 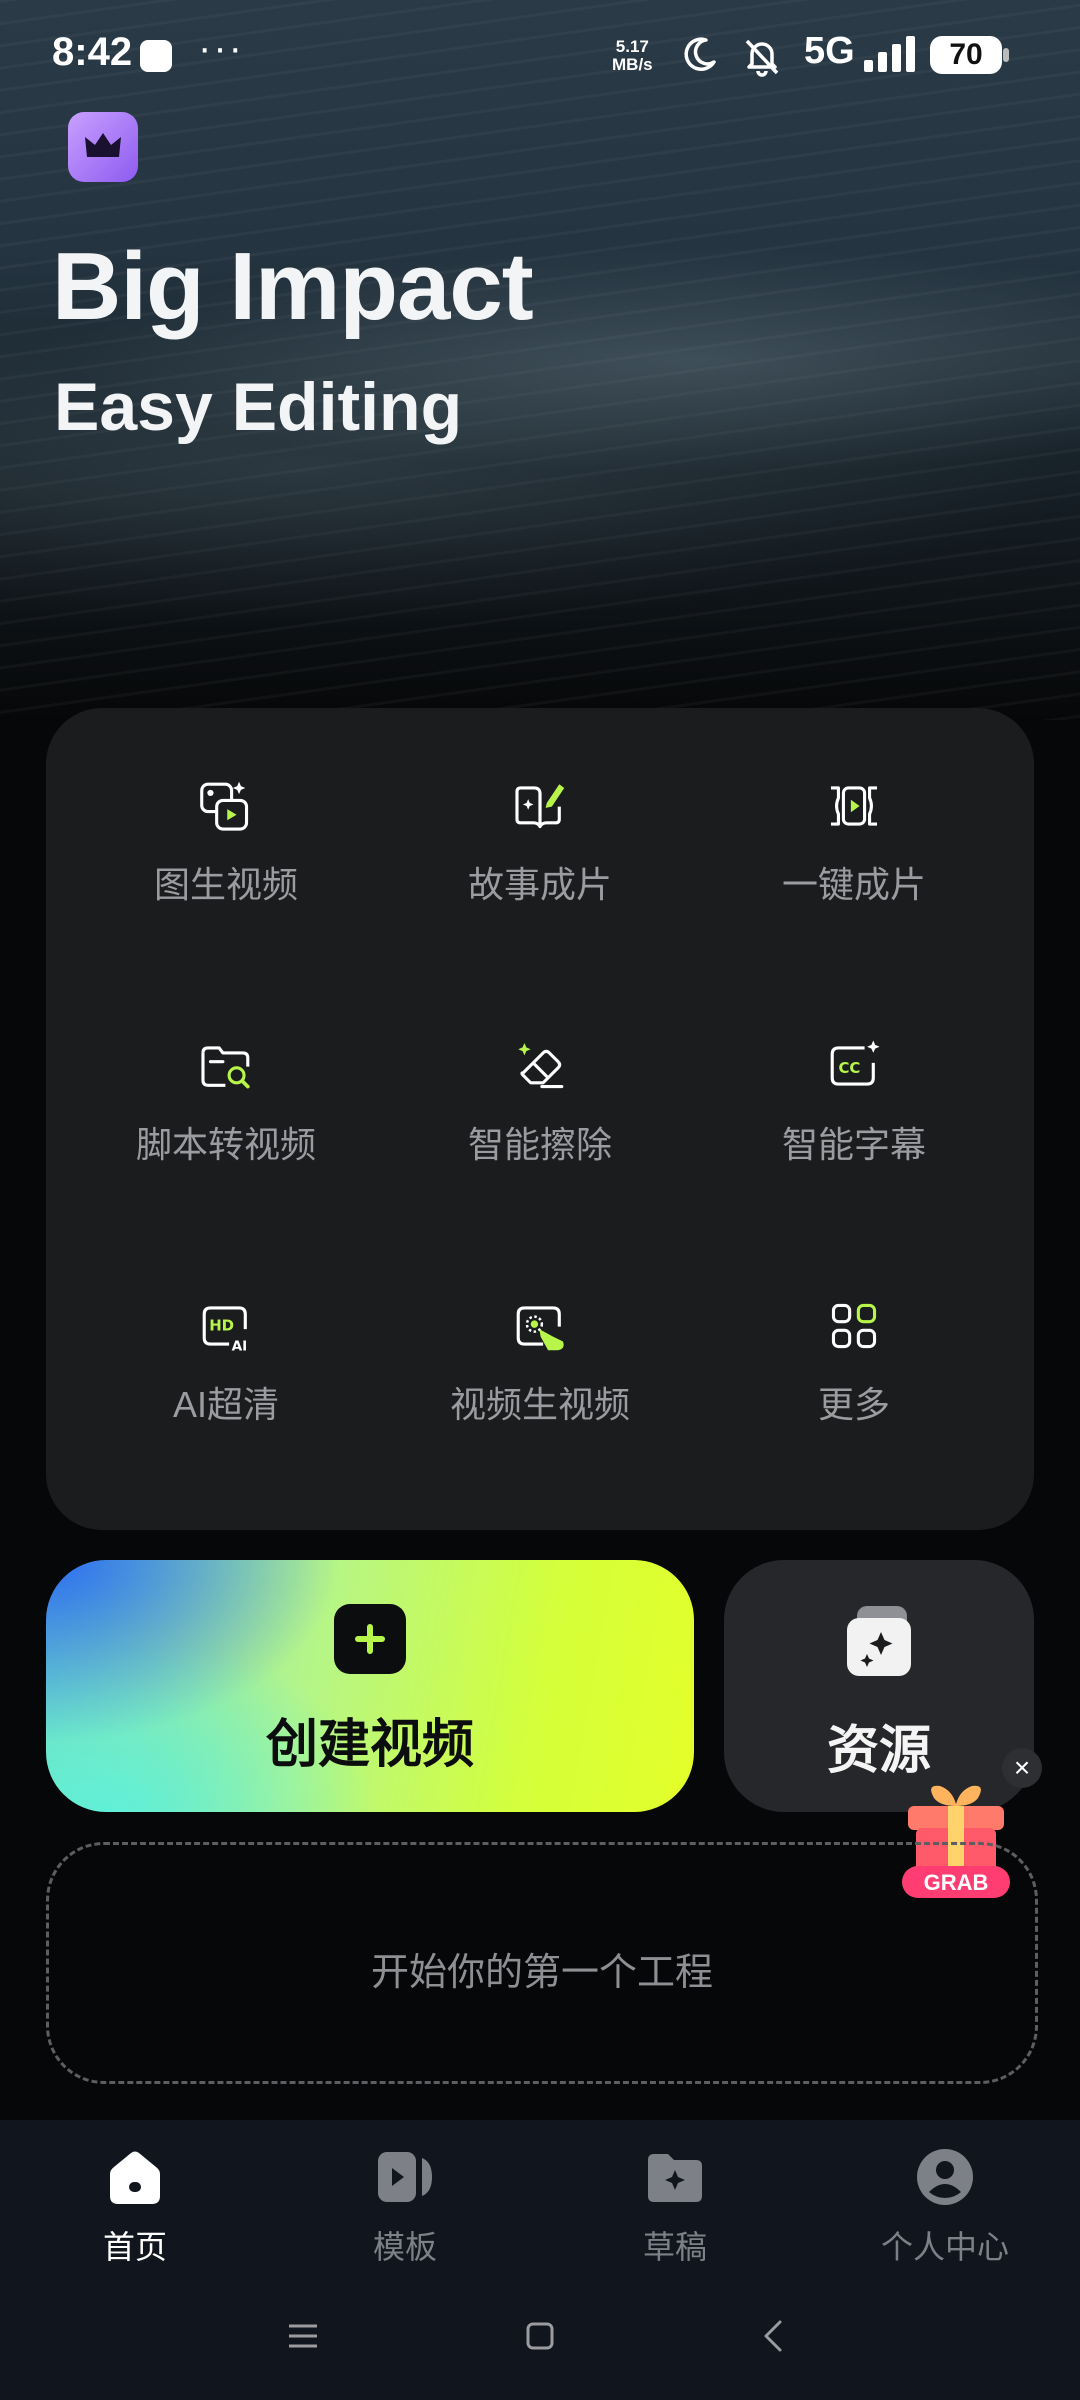 What do you see at coordinates (405, 2207) in the screenshot?
I see `nav-templates: 模板` at bounding box center [405, 2207].